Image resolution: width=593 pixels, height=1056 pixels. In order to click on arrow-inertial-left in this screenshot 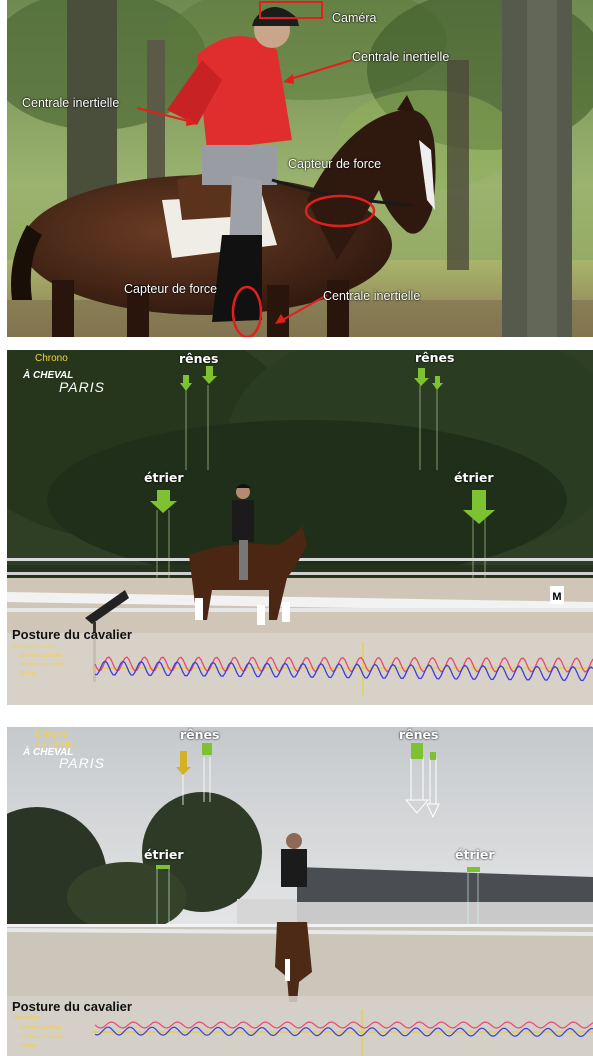, I will do `click(164, 115)`.